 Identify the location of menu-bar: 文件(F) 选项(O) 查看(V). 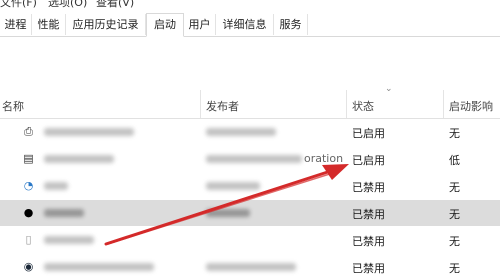
(250, 4).